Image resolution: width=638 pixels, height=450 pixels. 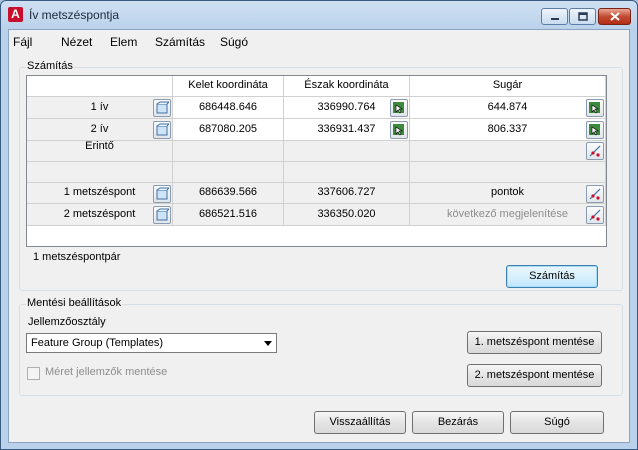 I want to click on menu-element: Elem, so click(x=123, y=42).